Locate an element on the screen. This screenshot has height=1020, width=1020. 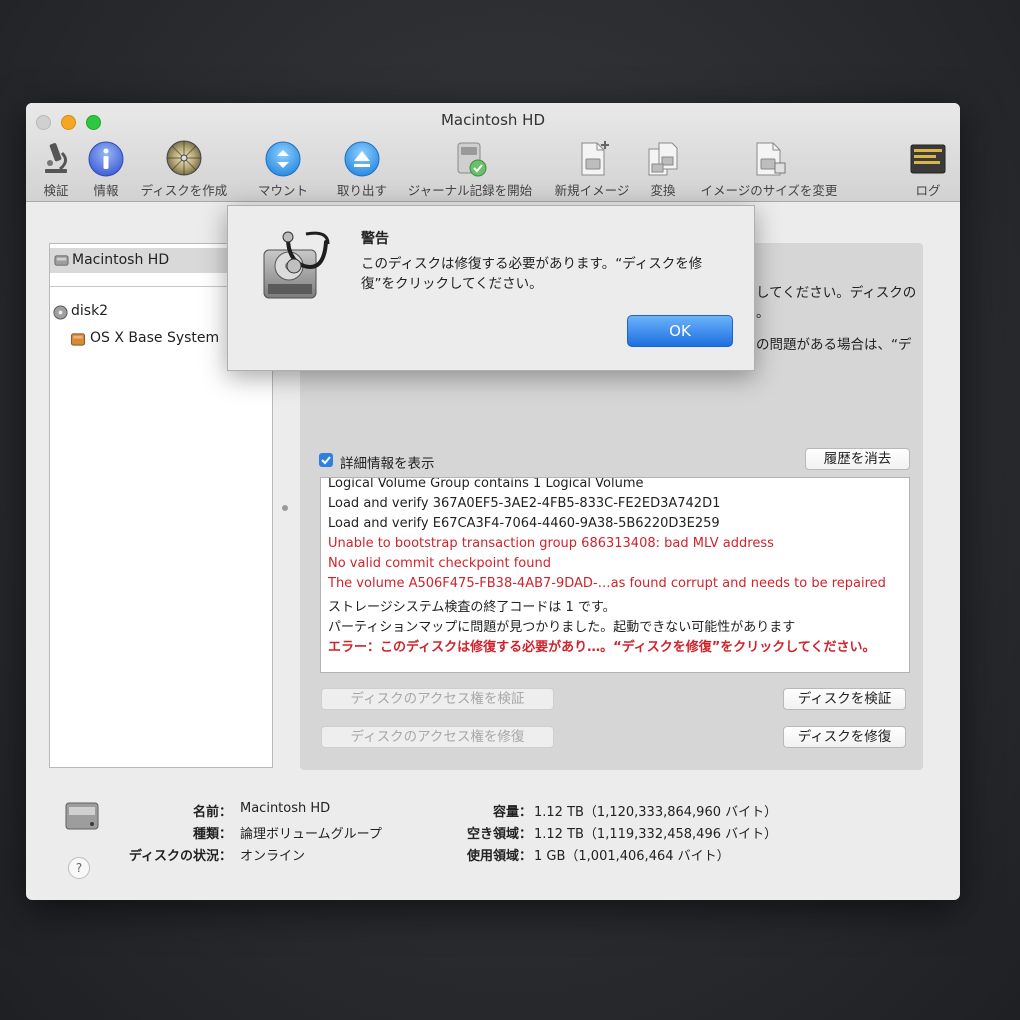
instructions-text-1: してください。ディスクの is located at coordinates (836, 293).